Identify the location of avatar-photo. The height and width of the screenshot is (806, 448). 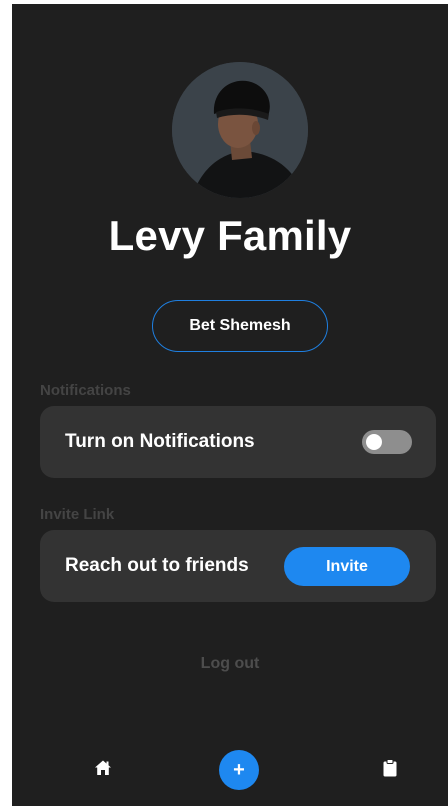
(240, 130).